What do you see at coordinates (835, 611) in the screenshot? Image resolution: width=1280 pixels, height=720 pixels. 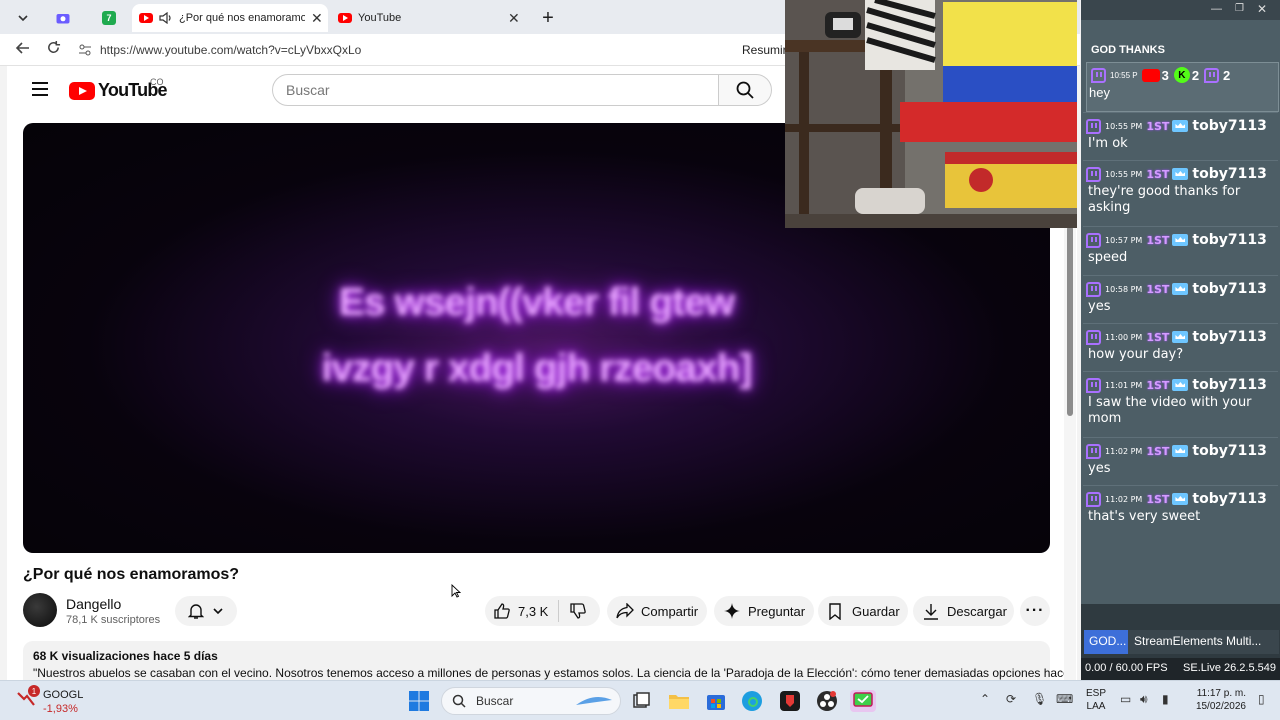 I see `bookmark-icon` at bounding box center [835, 611].